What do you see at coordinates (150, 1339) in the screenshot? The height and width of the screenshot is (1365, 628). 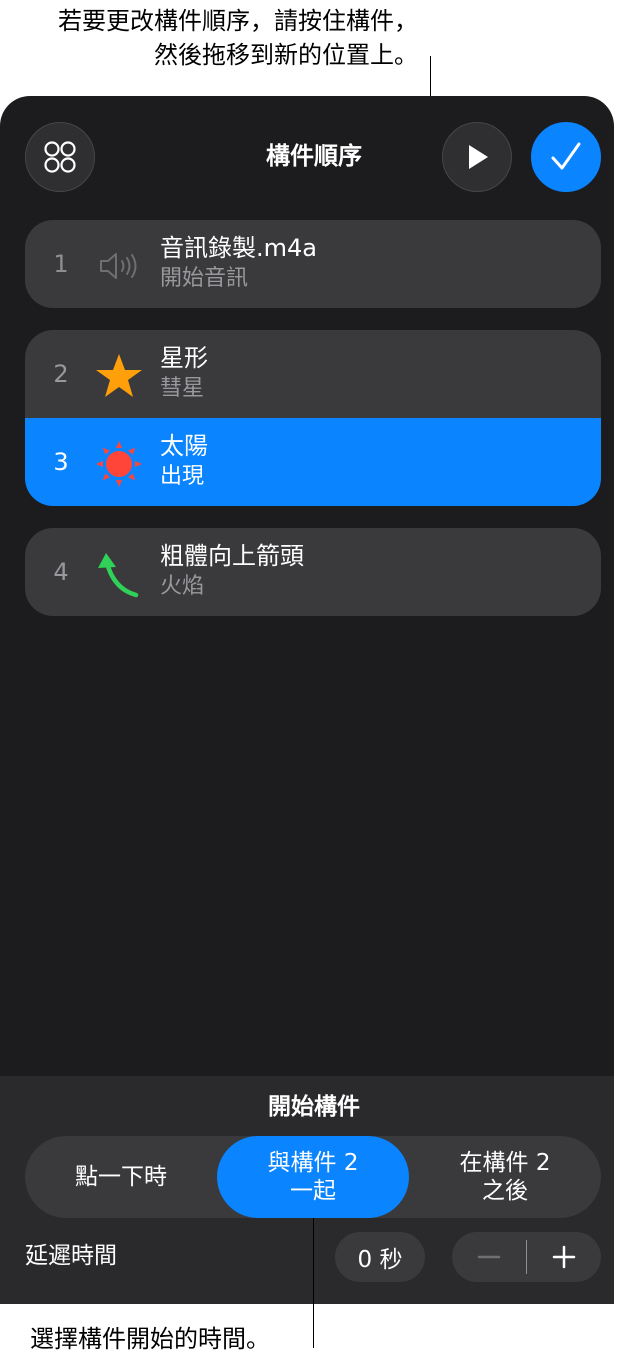 I see `callout-start-time: 選擇構件開始的時間。` at bounding box center [150, 1339].